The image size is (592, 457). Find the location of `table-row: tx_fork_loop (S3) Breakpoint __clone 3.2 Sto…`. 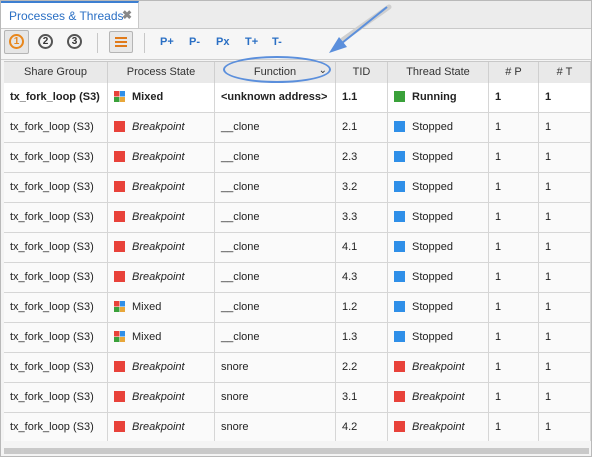

table-row: tx_fork_loop (S3) Breakpoint __clone 3.2 Sto… is located at coordinates (297, 188).